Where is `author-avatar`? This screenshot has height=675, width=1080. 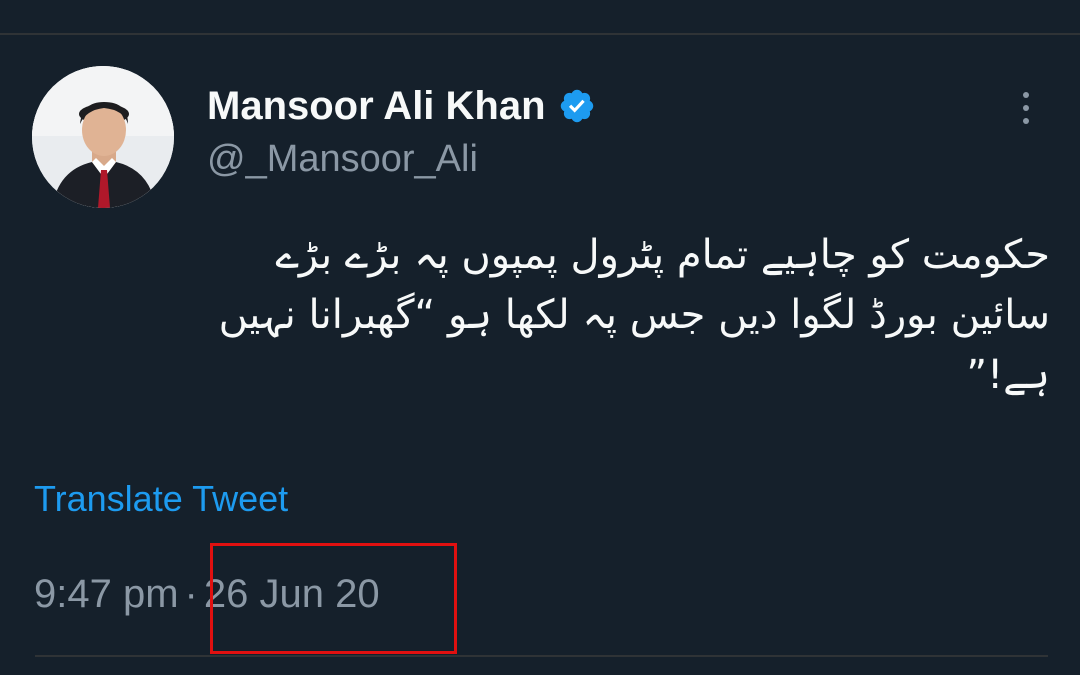
author-avatar is located at coordinates (103, 137).